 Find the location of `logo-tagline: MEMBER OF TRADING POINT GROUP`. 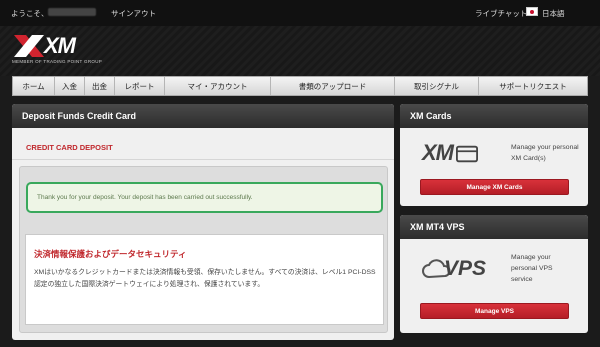

logo-tagline: MEMBER OF TRADING POINT GROUP is located at coordinates (57, 61).